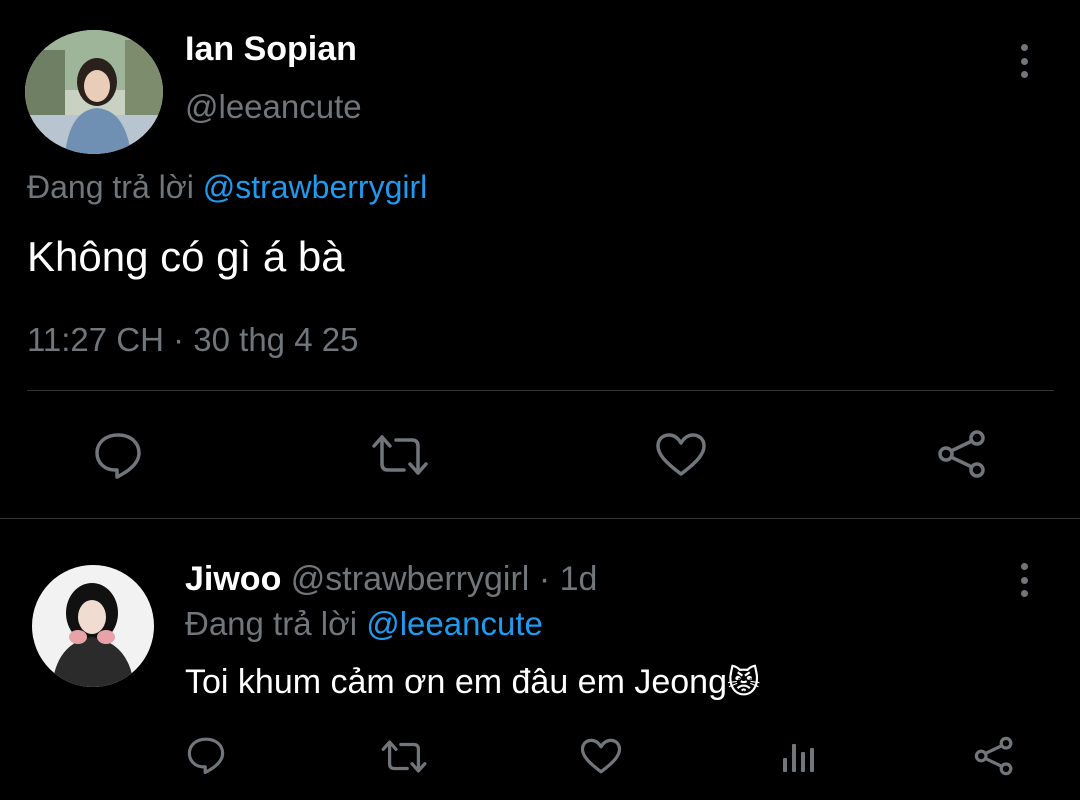 The height and width of the screenshot is (800, 1080). I want to click on reply-text: Toi khum cảm ơn em đâu em Jeong, so click(456, 682).